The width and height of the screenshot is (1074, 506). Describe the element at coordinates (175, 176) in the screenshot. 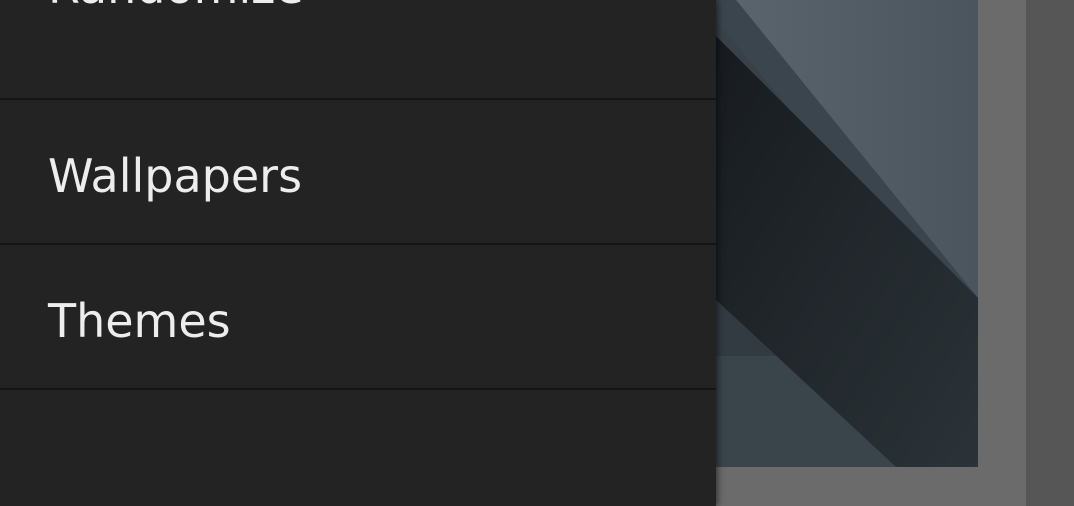

I see `drawer-item-label: Wallpapers` at that location.